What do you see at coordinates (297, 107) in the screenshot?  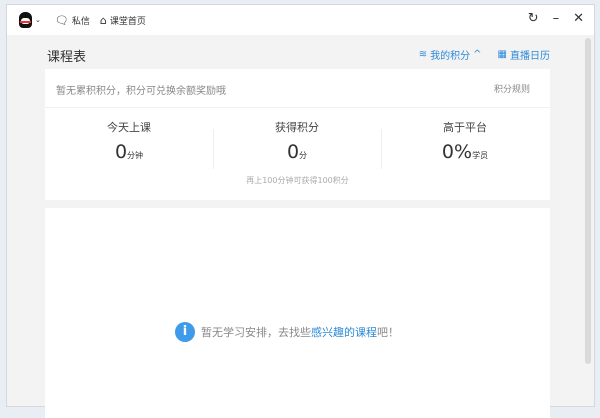 I see `divider` at bounding box center [297, 107].